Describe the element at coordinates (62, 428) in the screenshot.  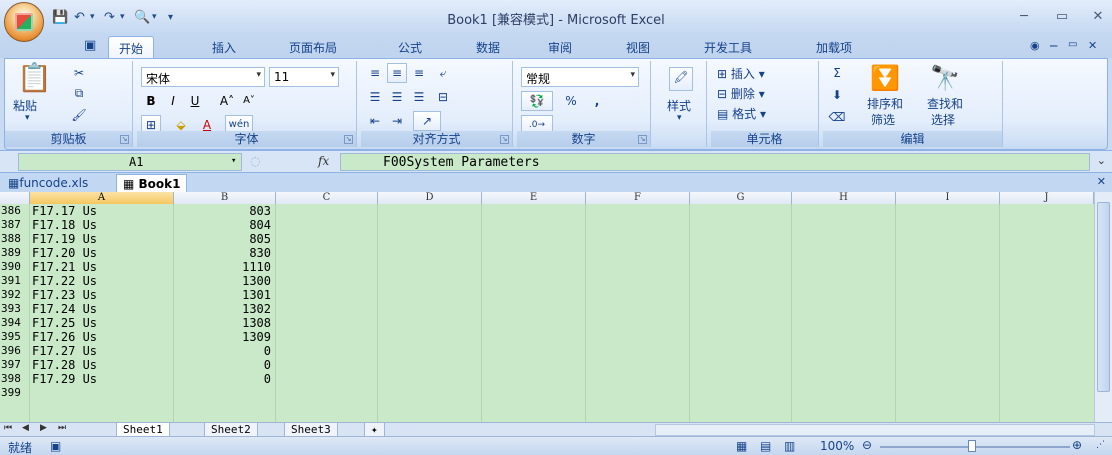
I see `last-sheet-icon: ⏭` at that location.